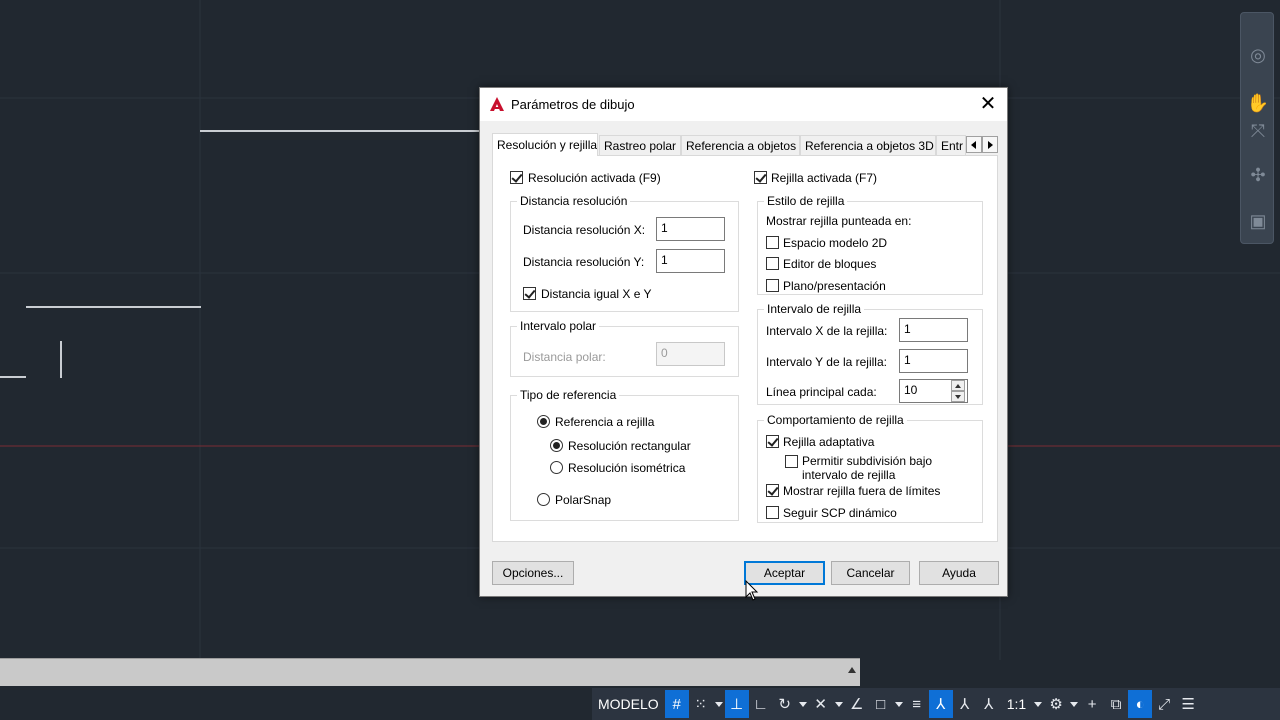 The height and width of the screenshot is (720, 1280). Describe the element at coordinates (605, 422) in the screenshot. I see `grid-snap-label: Referencia a rejilla` at that location.